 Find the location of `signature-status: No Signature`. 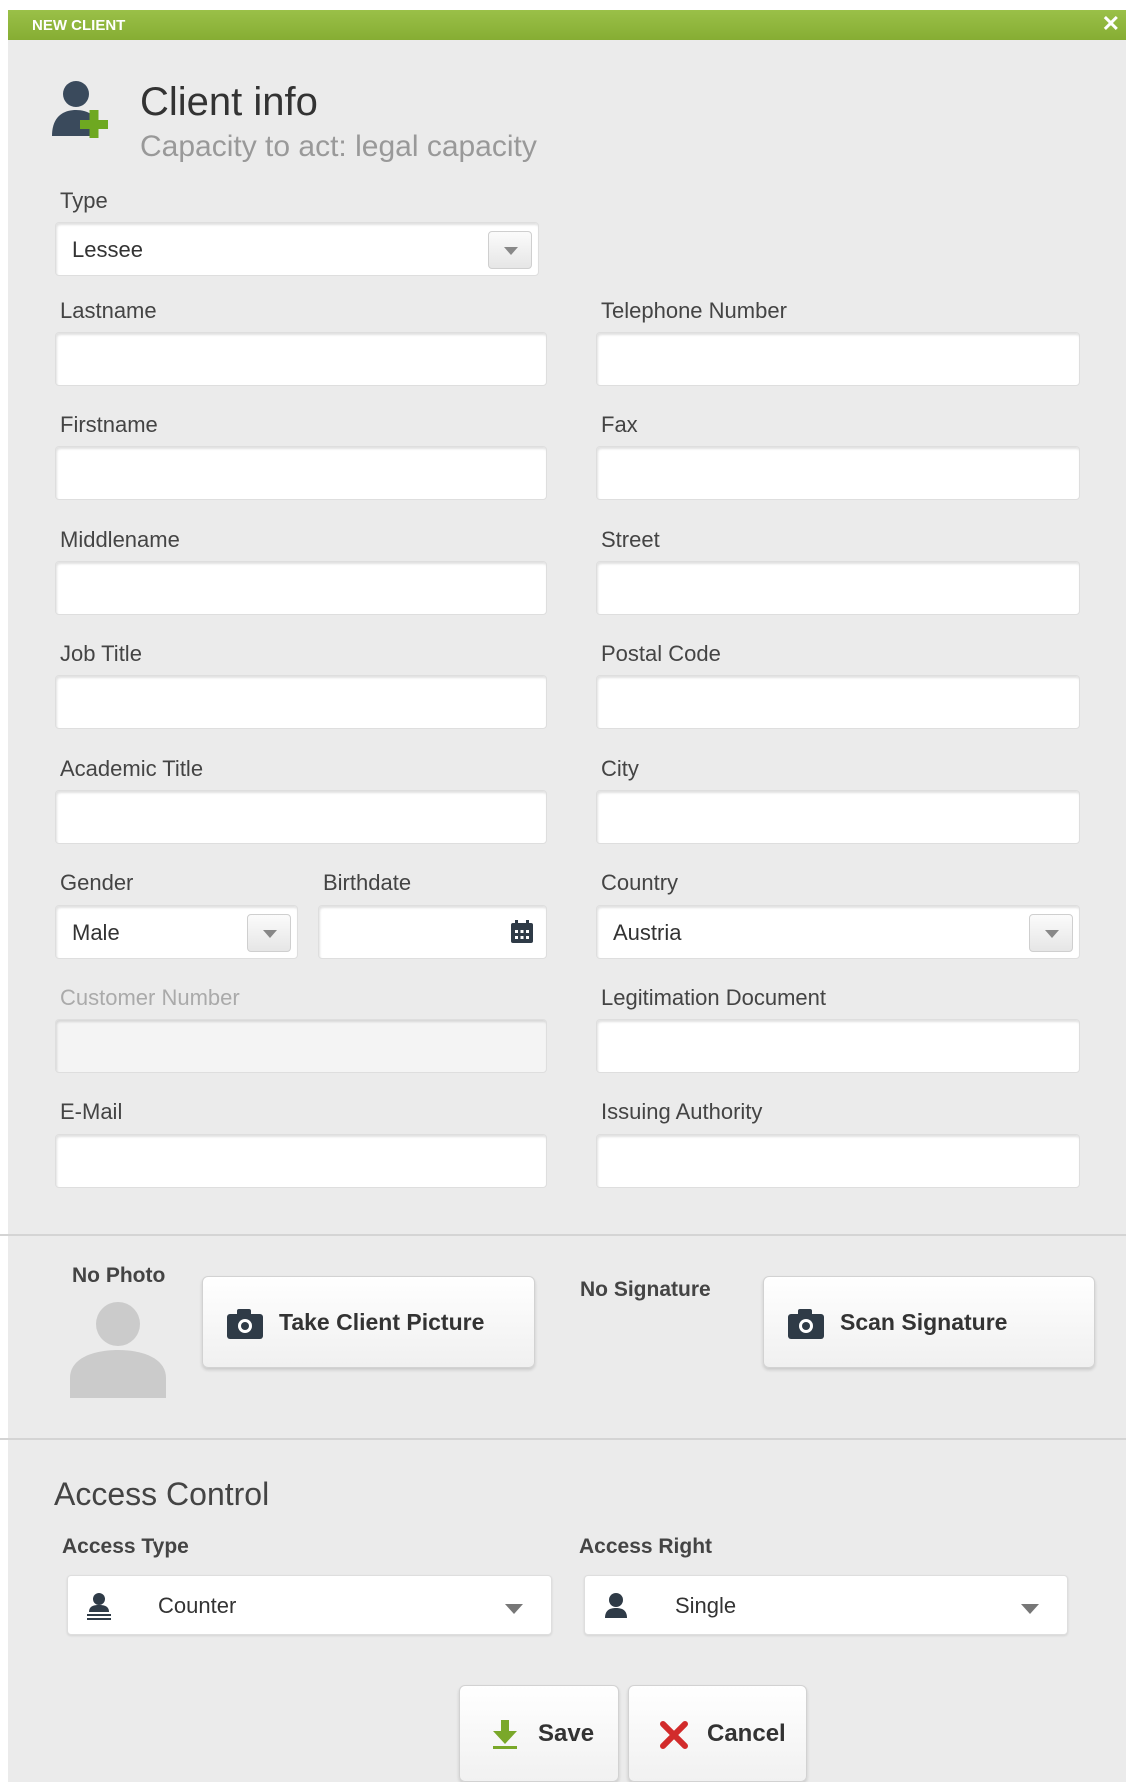

signature-status: No Signature is located at coordinates (645, 1289).